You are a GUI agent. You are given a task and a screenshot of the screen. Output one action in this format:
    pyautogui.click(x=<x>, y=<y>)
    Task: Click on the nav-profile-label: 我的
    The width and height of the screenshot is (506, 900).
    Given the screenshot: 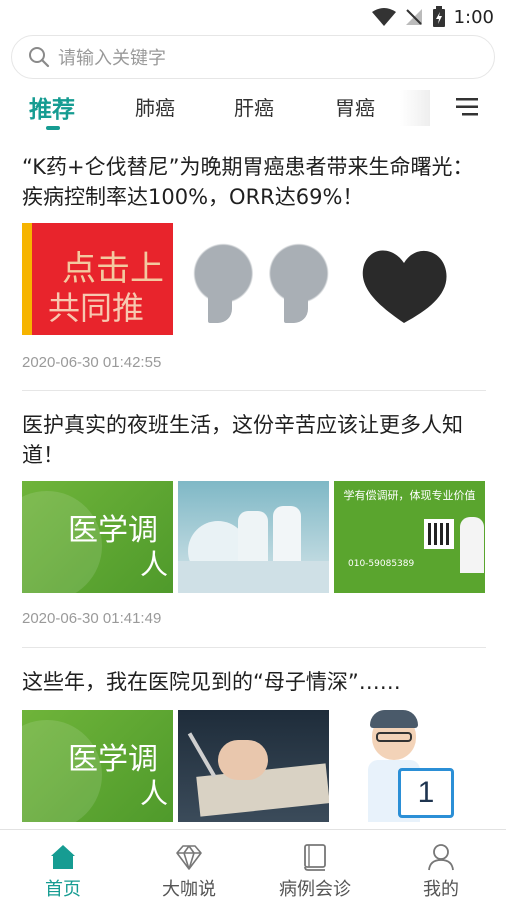 What is the action you would take?
    pyautogui.click(x=441, y=889)
    